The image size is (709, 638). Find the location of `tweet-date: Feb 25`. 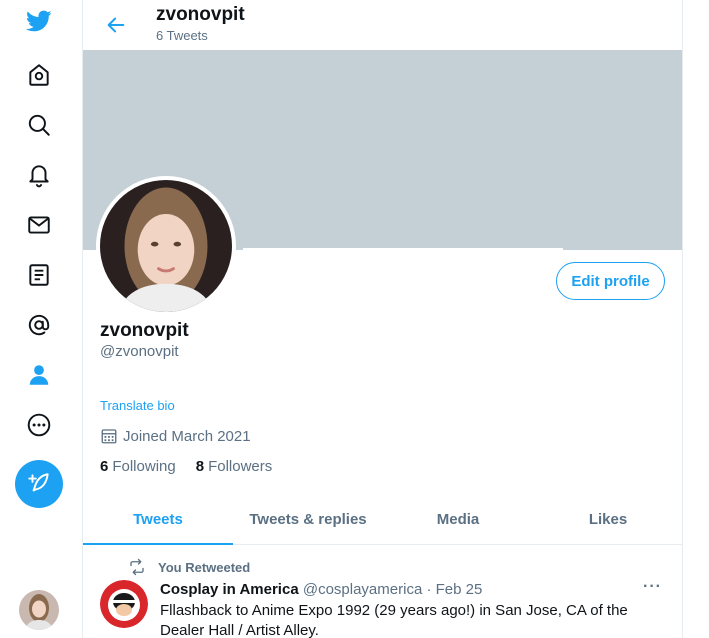

tweet-date: Feb 25 is located at coordinates (459, 589).